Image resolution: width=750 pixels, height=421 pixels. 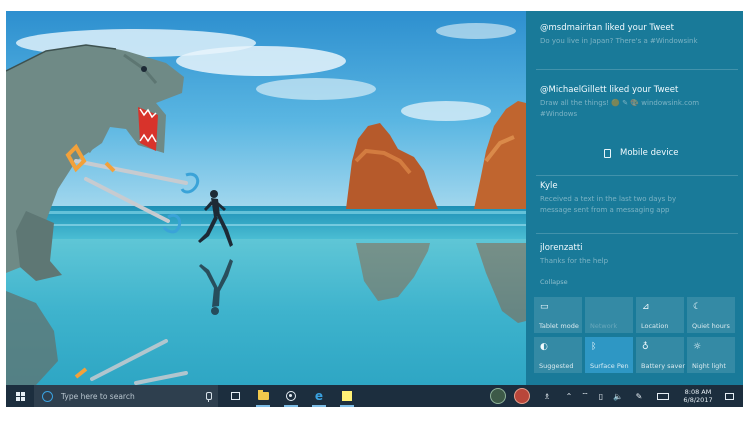 I want to click on suggested-icon: ◐, so click(x=544, y=347).